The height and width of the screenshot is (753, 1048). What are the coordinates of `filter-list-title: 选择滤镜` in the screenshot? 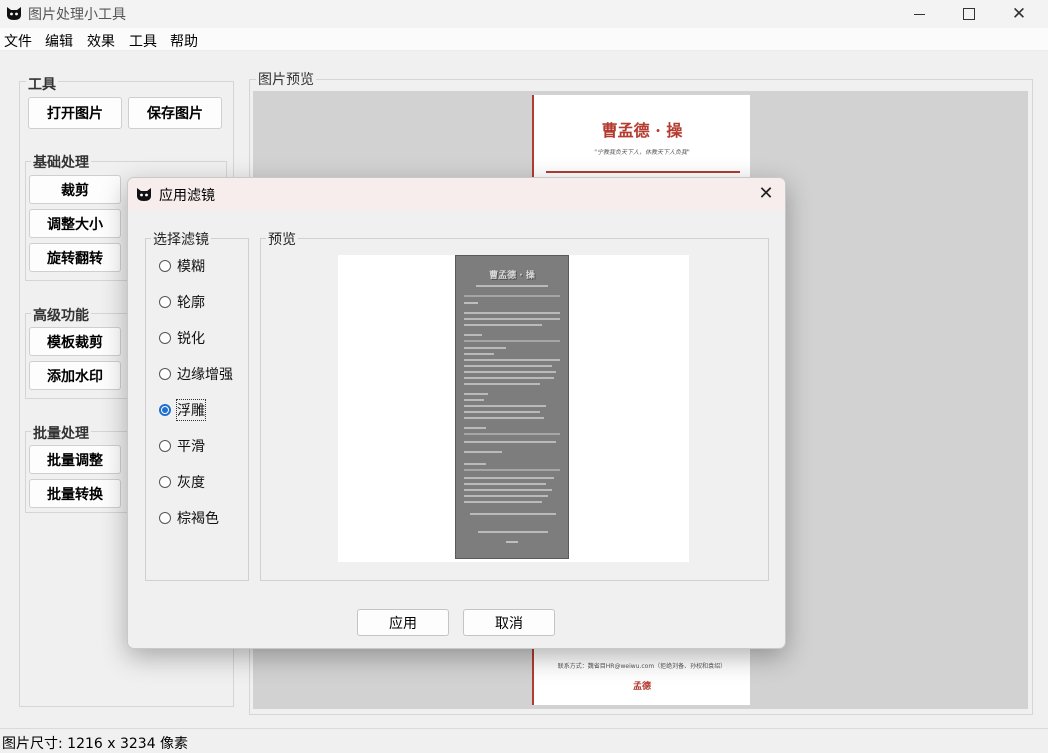 It's located at (181, 239).